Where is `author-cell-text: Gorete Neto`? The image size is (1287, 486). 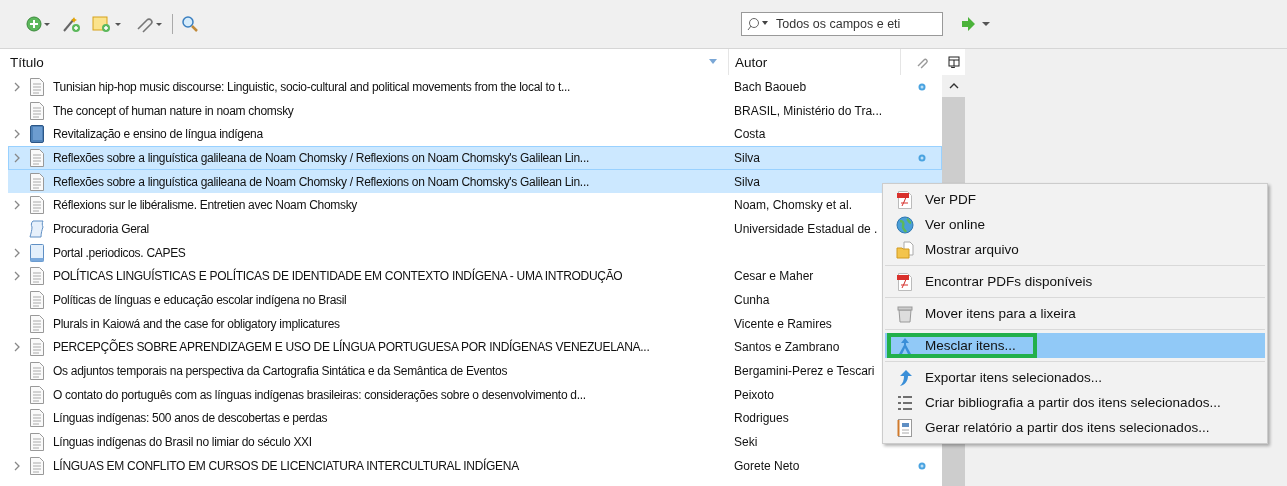 author-cell-text: Gorete Neto is located at coordinates (767, 465).